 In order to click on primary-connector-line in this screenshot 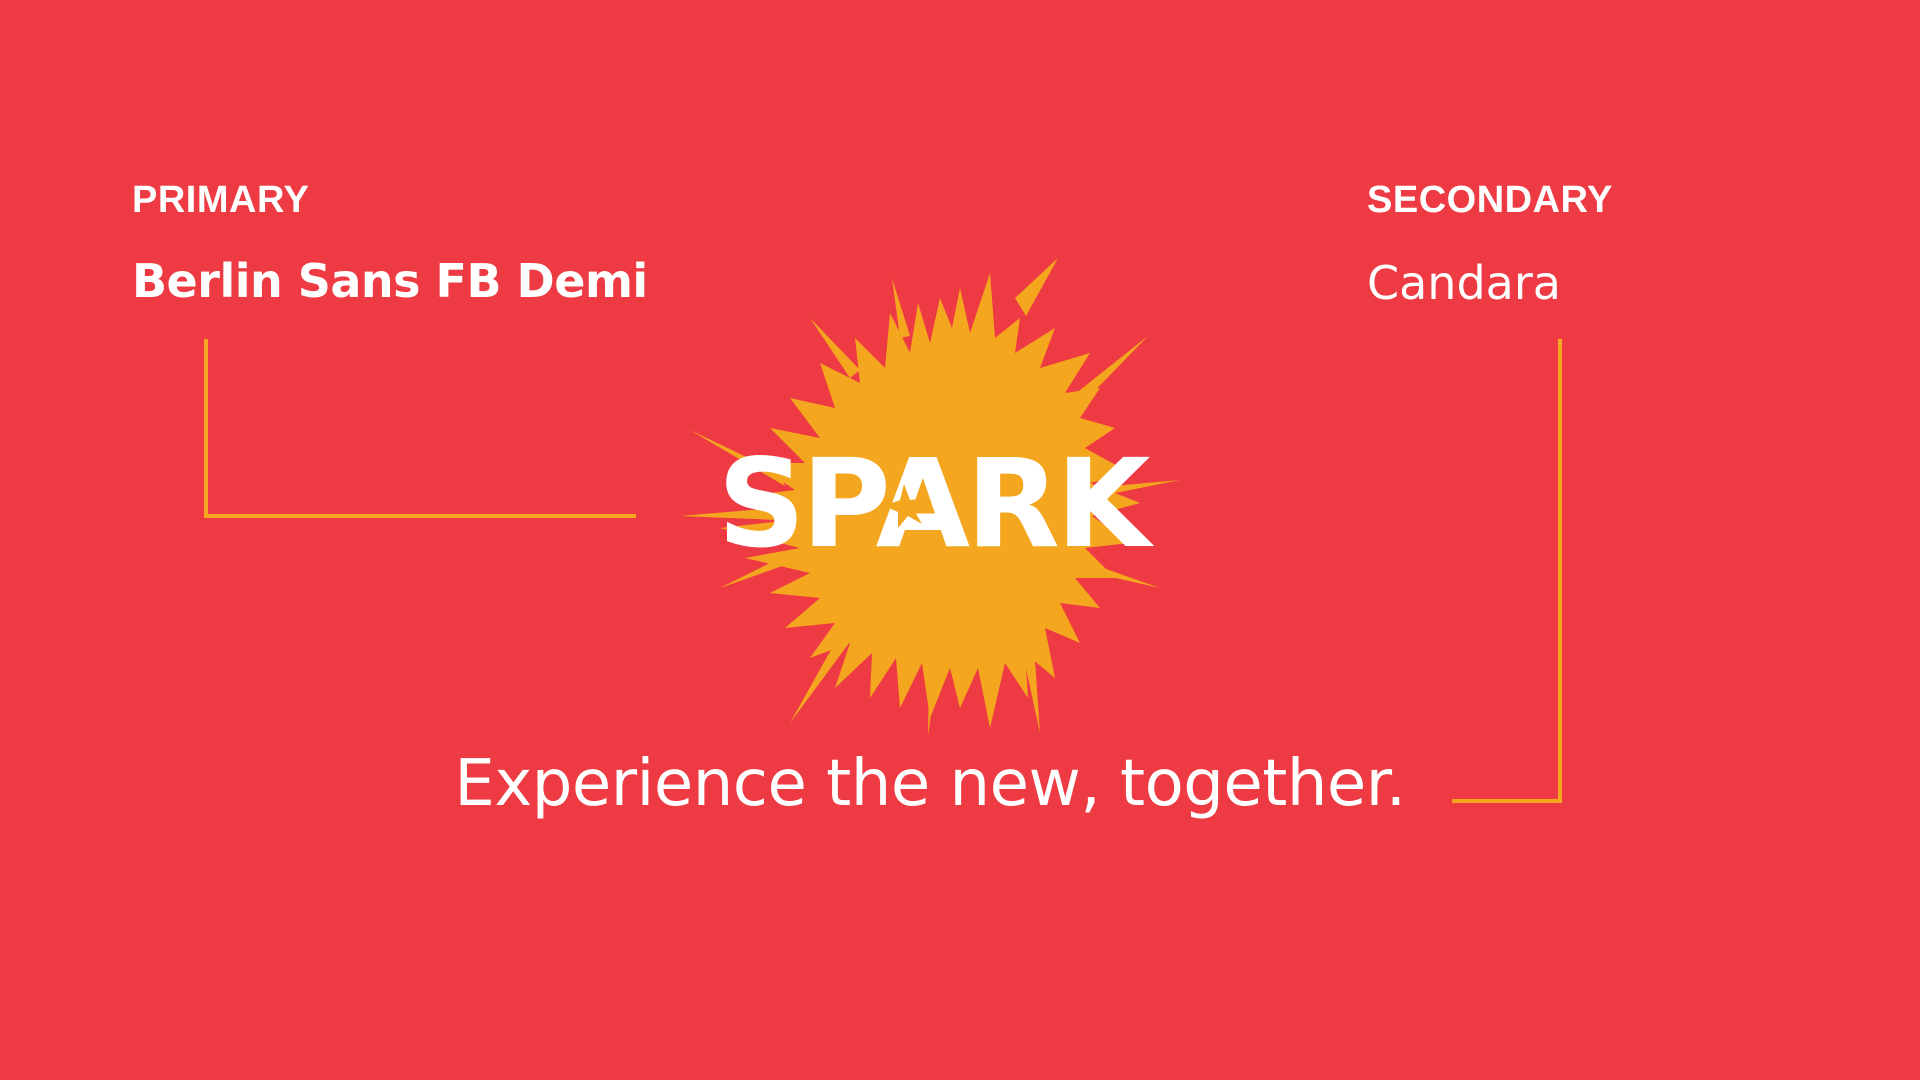, I will do `click(420, 428)`.